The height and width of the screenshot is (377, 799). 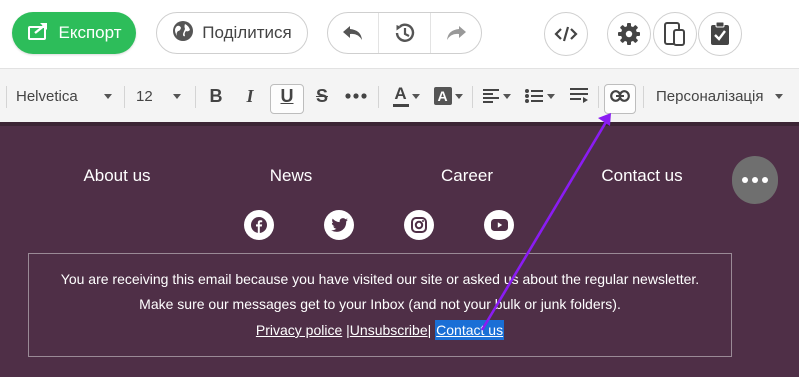 I want to click on export-icon, so click(x=39, y=33).